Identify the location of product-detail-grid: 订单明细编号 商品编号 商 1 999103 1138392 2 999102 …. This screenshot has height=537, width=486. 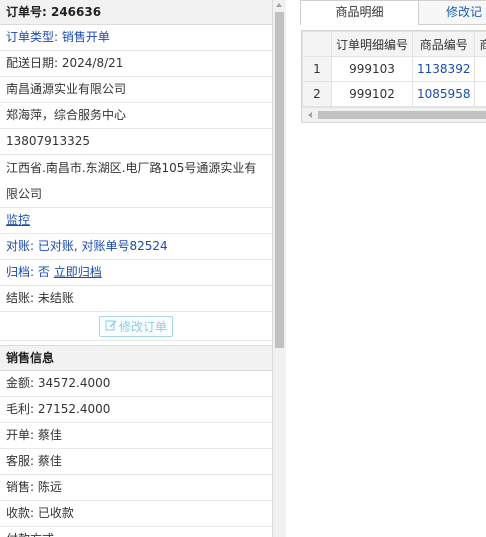
(393, 76).